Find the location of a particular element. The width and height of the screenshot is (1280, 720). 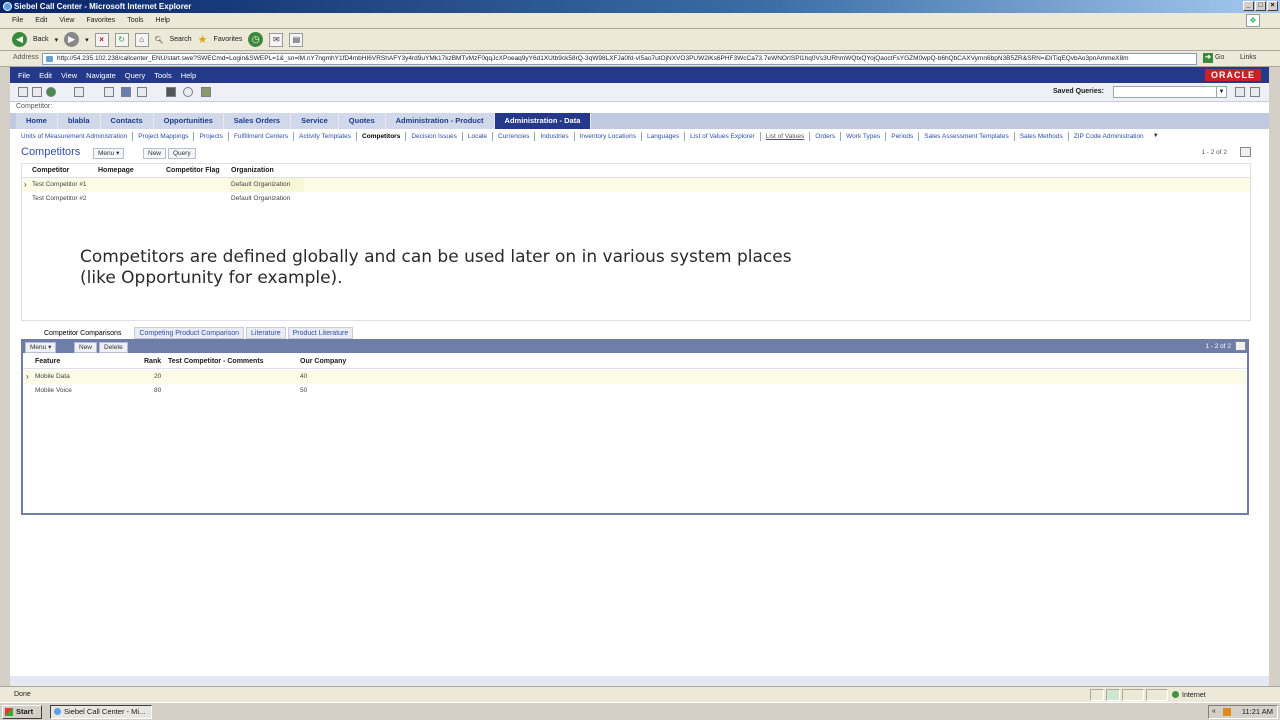

maximize-icon: □ is located at coordinates (1260, 6).